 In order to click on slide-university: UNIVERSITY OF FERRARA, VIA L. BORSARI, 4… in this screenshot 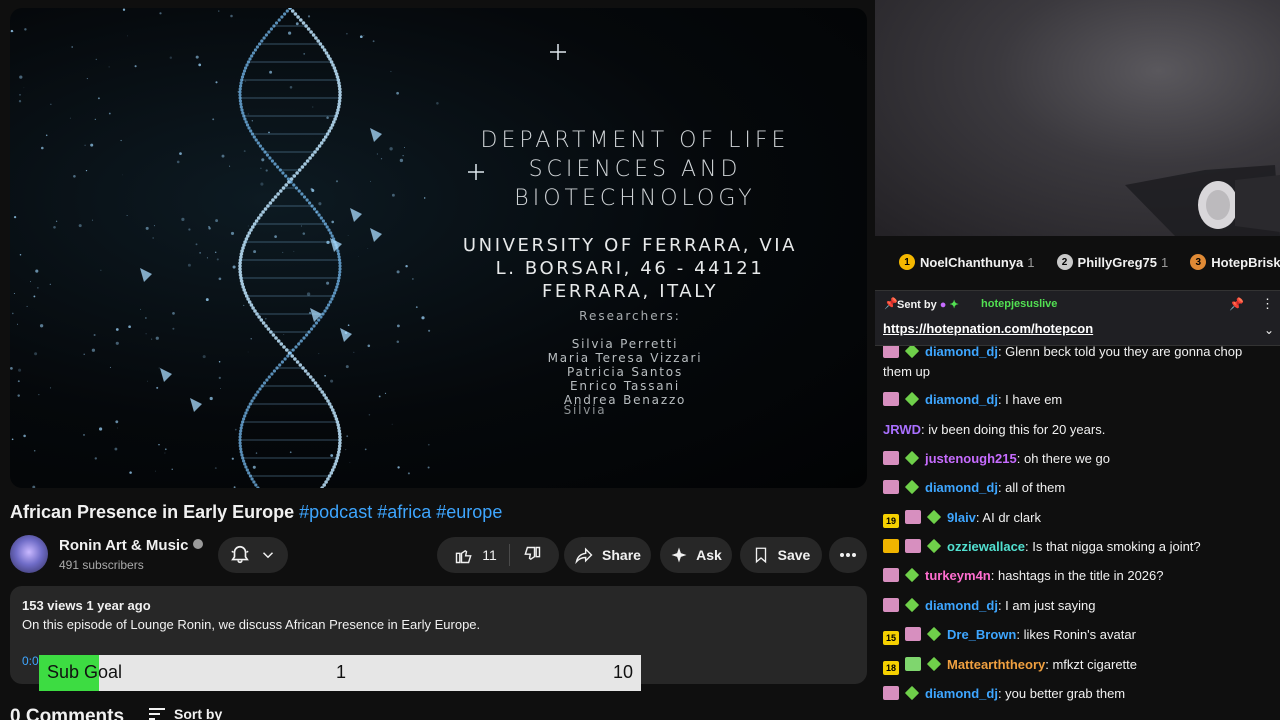, I will do `click(630, 268)`.